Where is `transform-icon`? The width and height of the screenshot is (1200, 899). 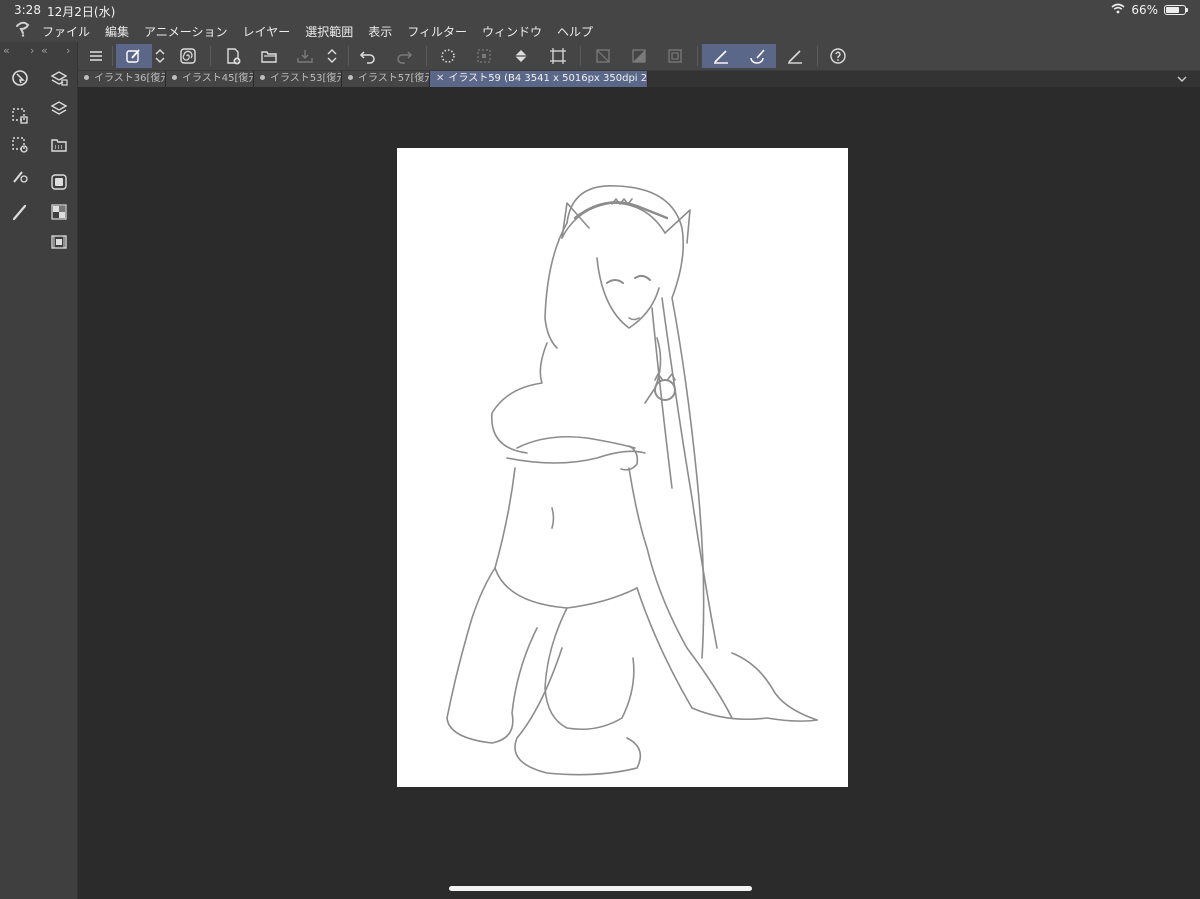 transform-icon is located at coordinates (558, 56).